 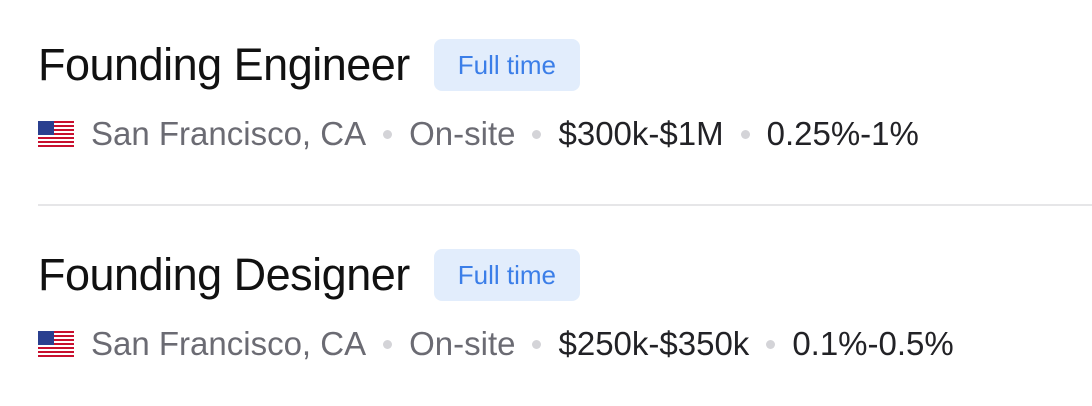 I want to click on job-title-row: Founding Designer Full time, so click(x=565, y=275).